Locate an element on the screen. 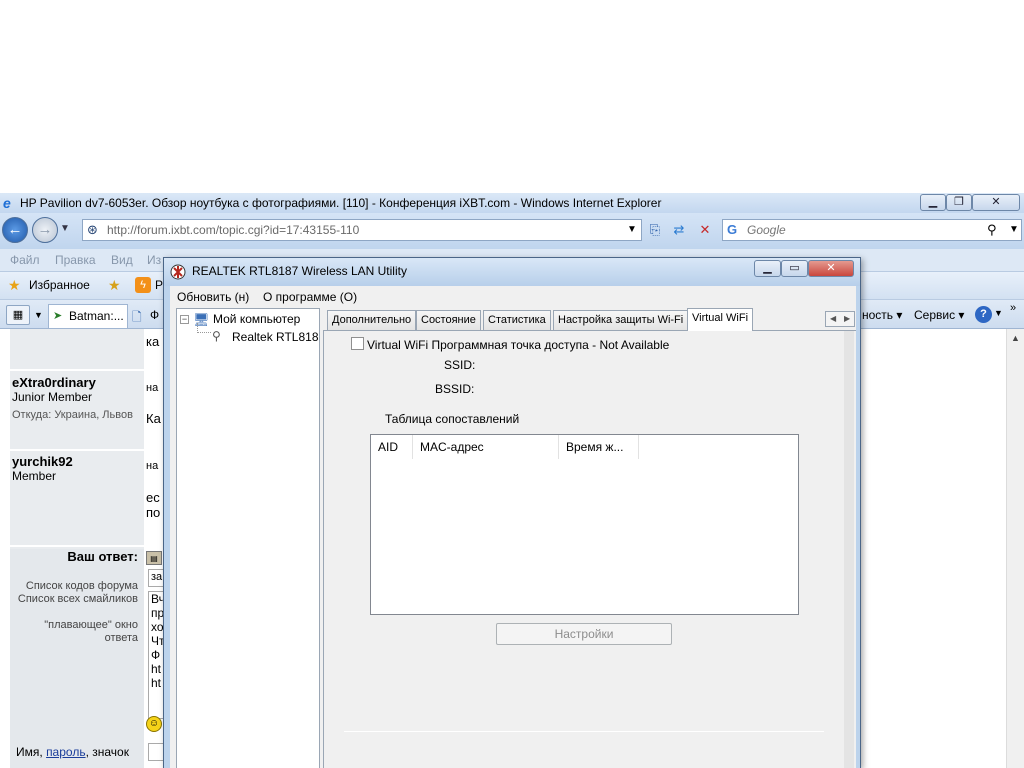  favorites-button: Избранное is located at coordinates (59, 285).